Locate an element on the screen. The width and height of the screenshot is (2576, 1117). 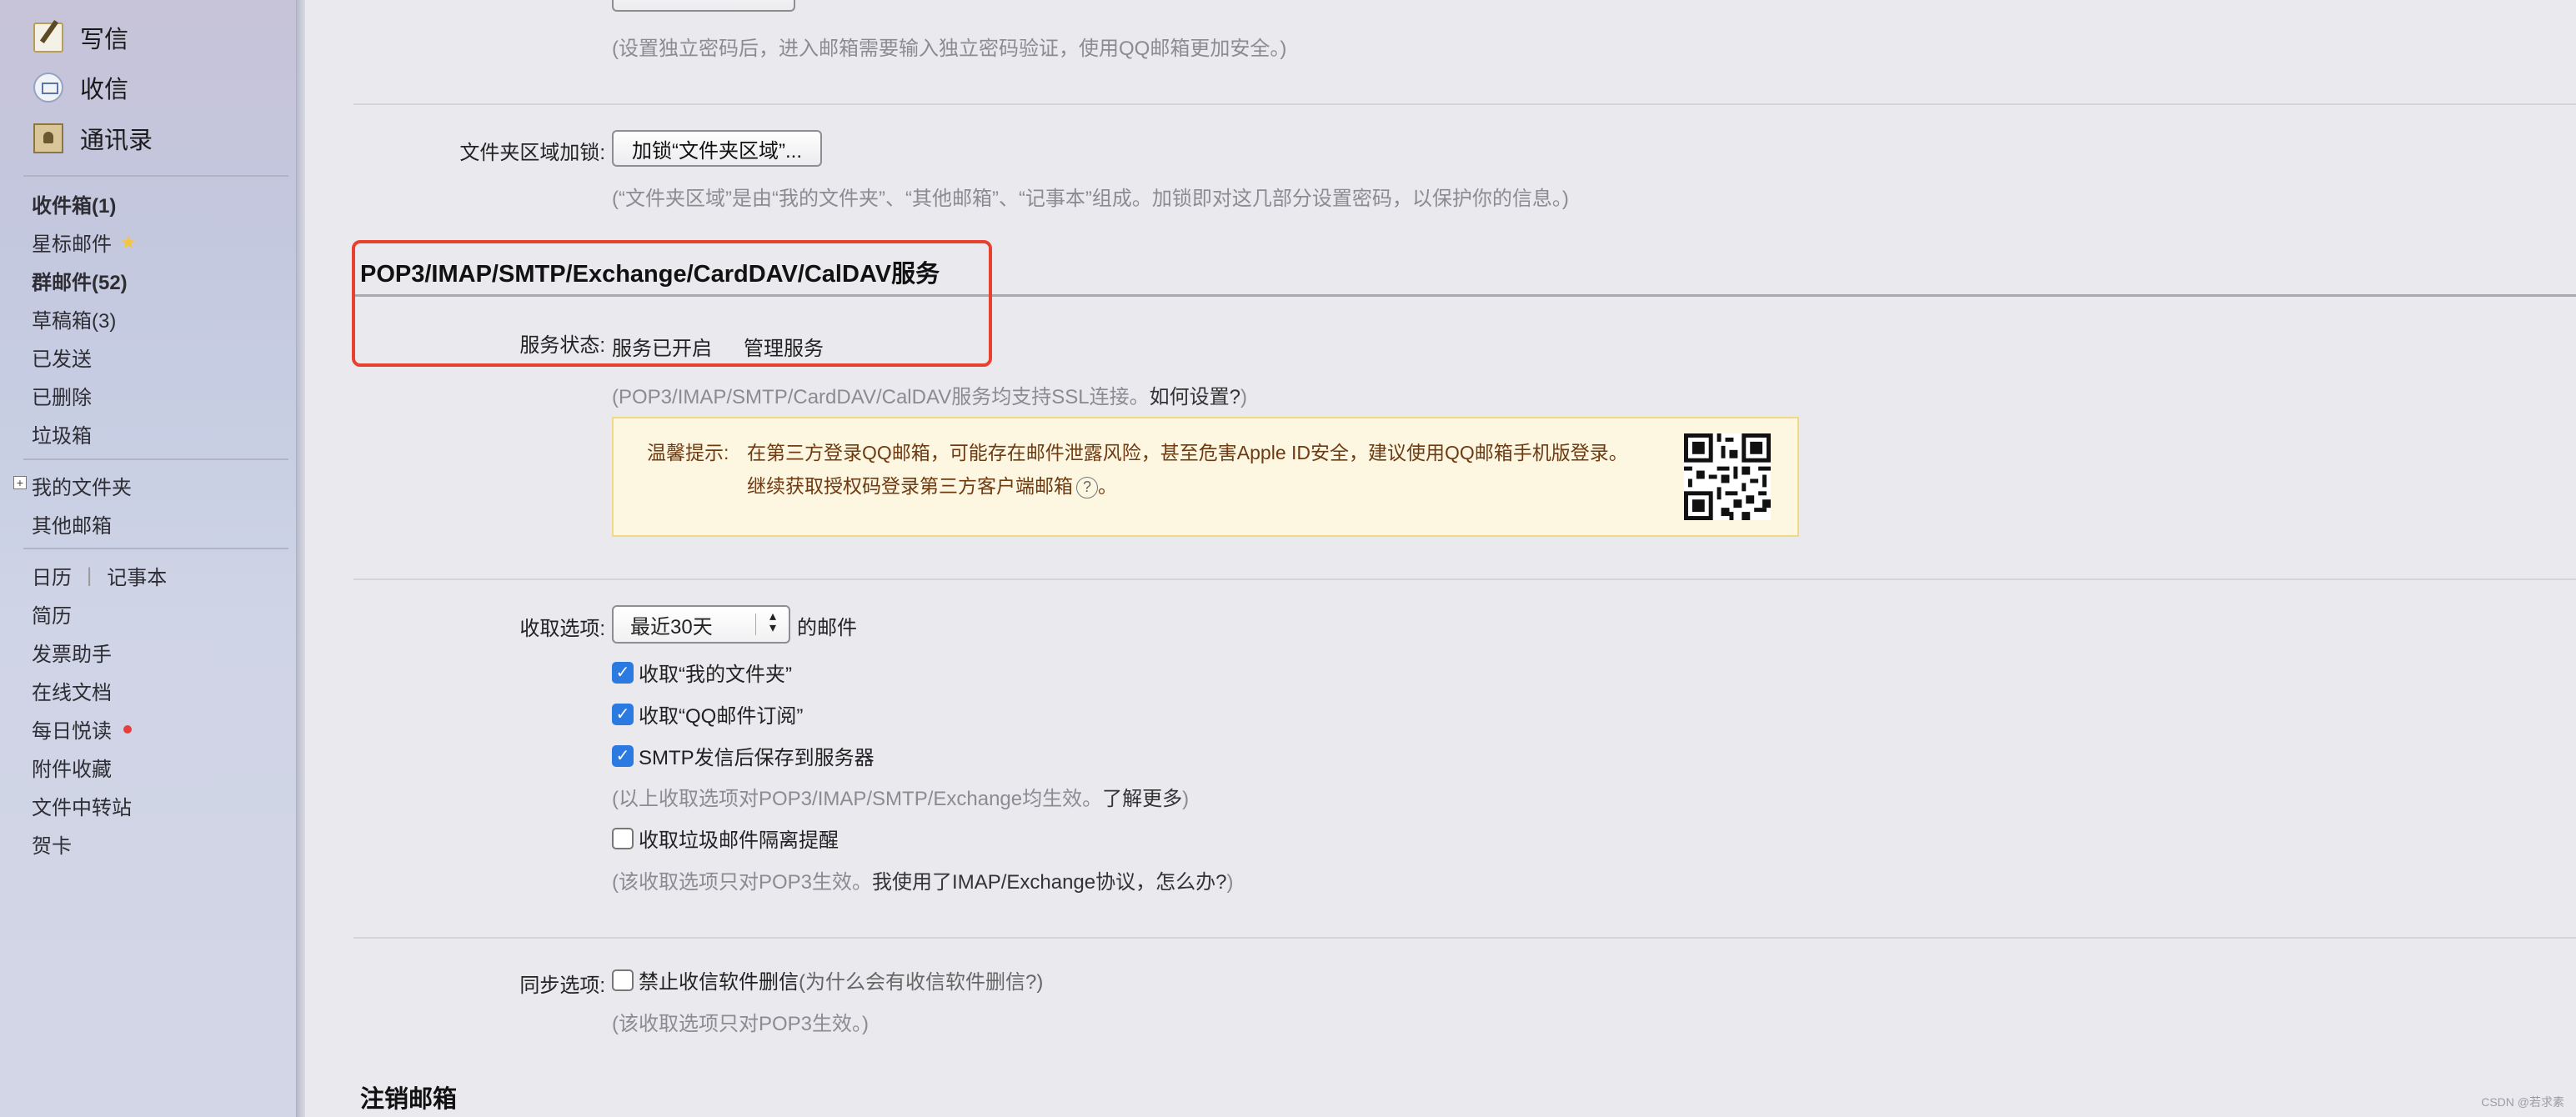
sidebar-item-label: 文件中转站 is located at coordinates (82, 808).